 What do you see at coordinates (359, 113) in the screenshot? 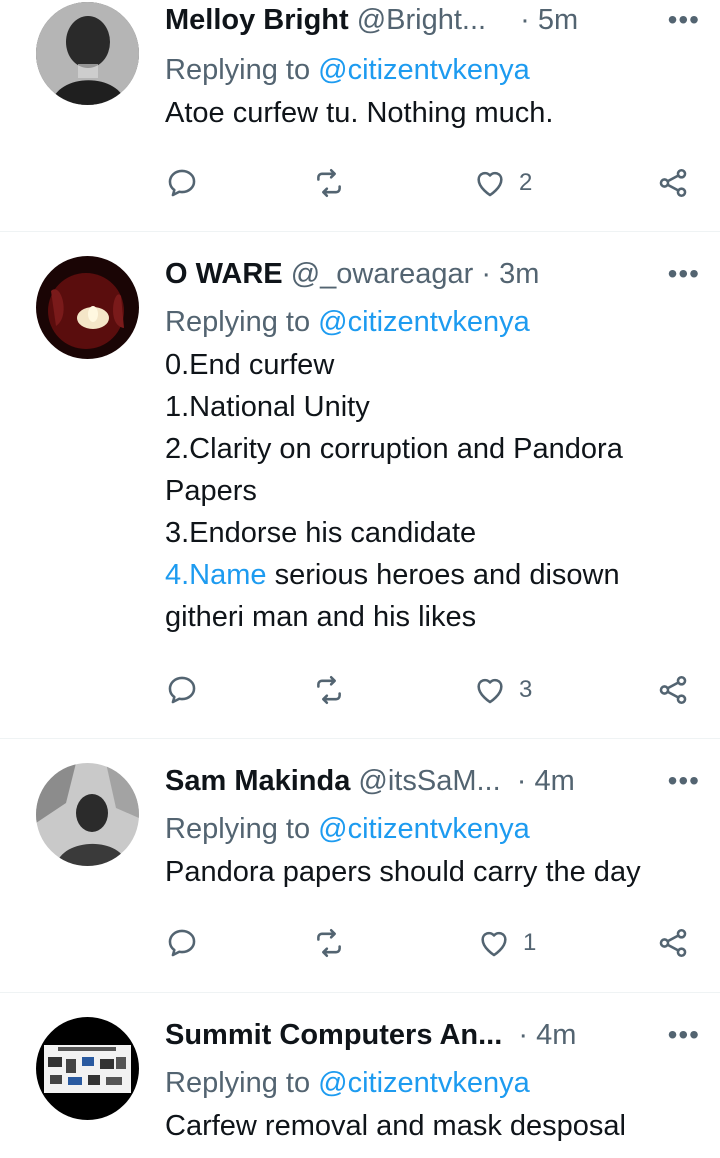
I see `tweet-text-line: Atoe curfew tu. Nothing much.` at bounding box center [359, 113].